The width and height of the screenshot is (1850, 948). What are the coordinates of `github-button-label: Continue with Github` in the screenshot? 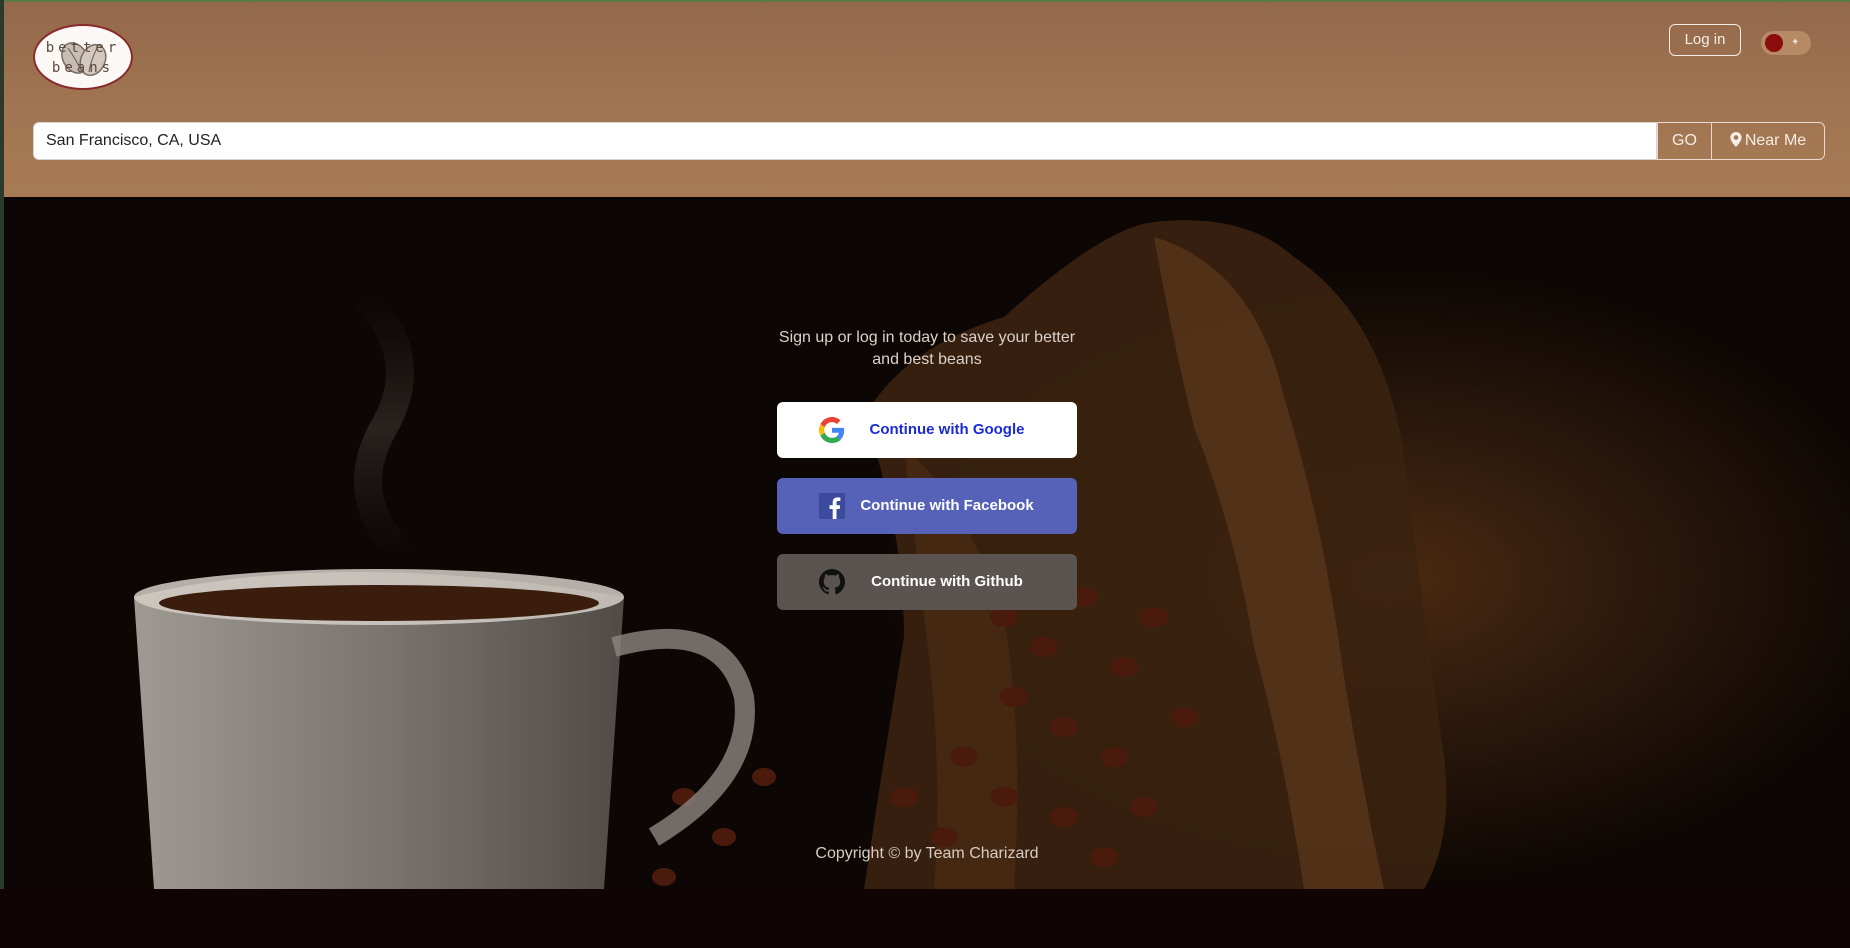 It's located at (947, 581).